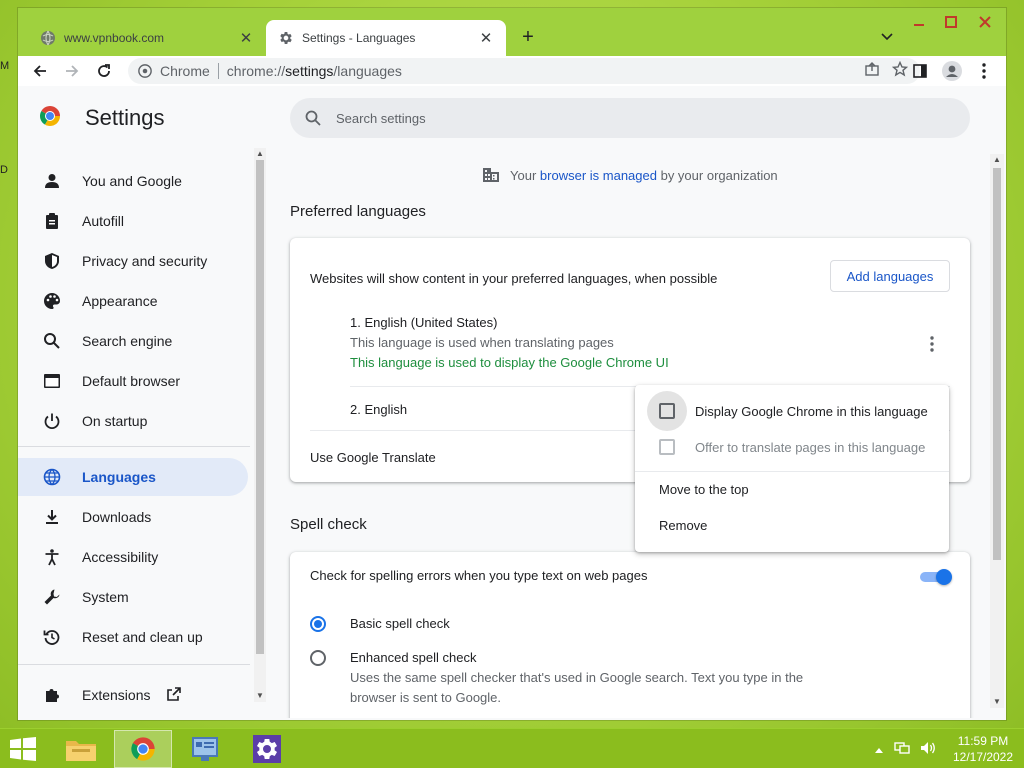 The image size is (1024, 768). I want to click on sidebar-item-label: Default browser, so click(131, 381).